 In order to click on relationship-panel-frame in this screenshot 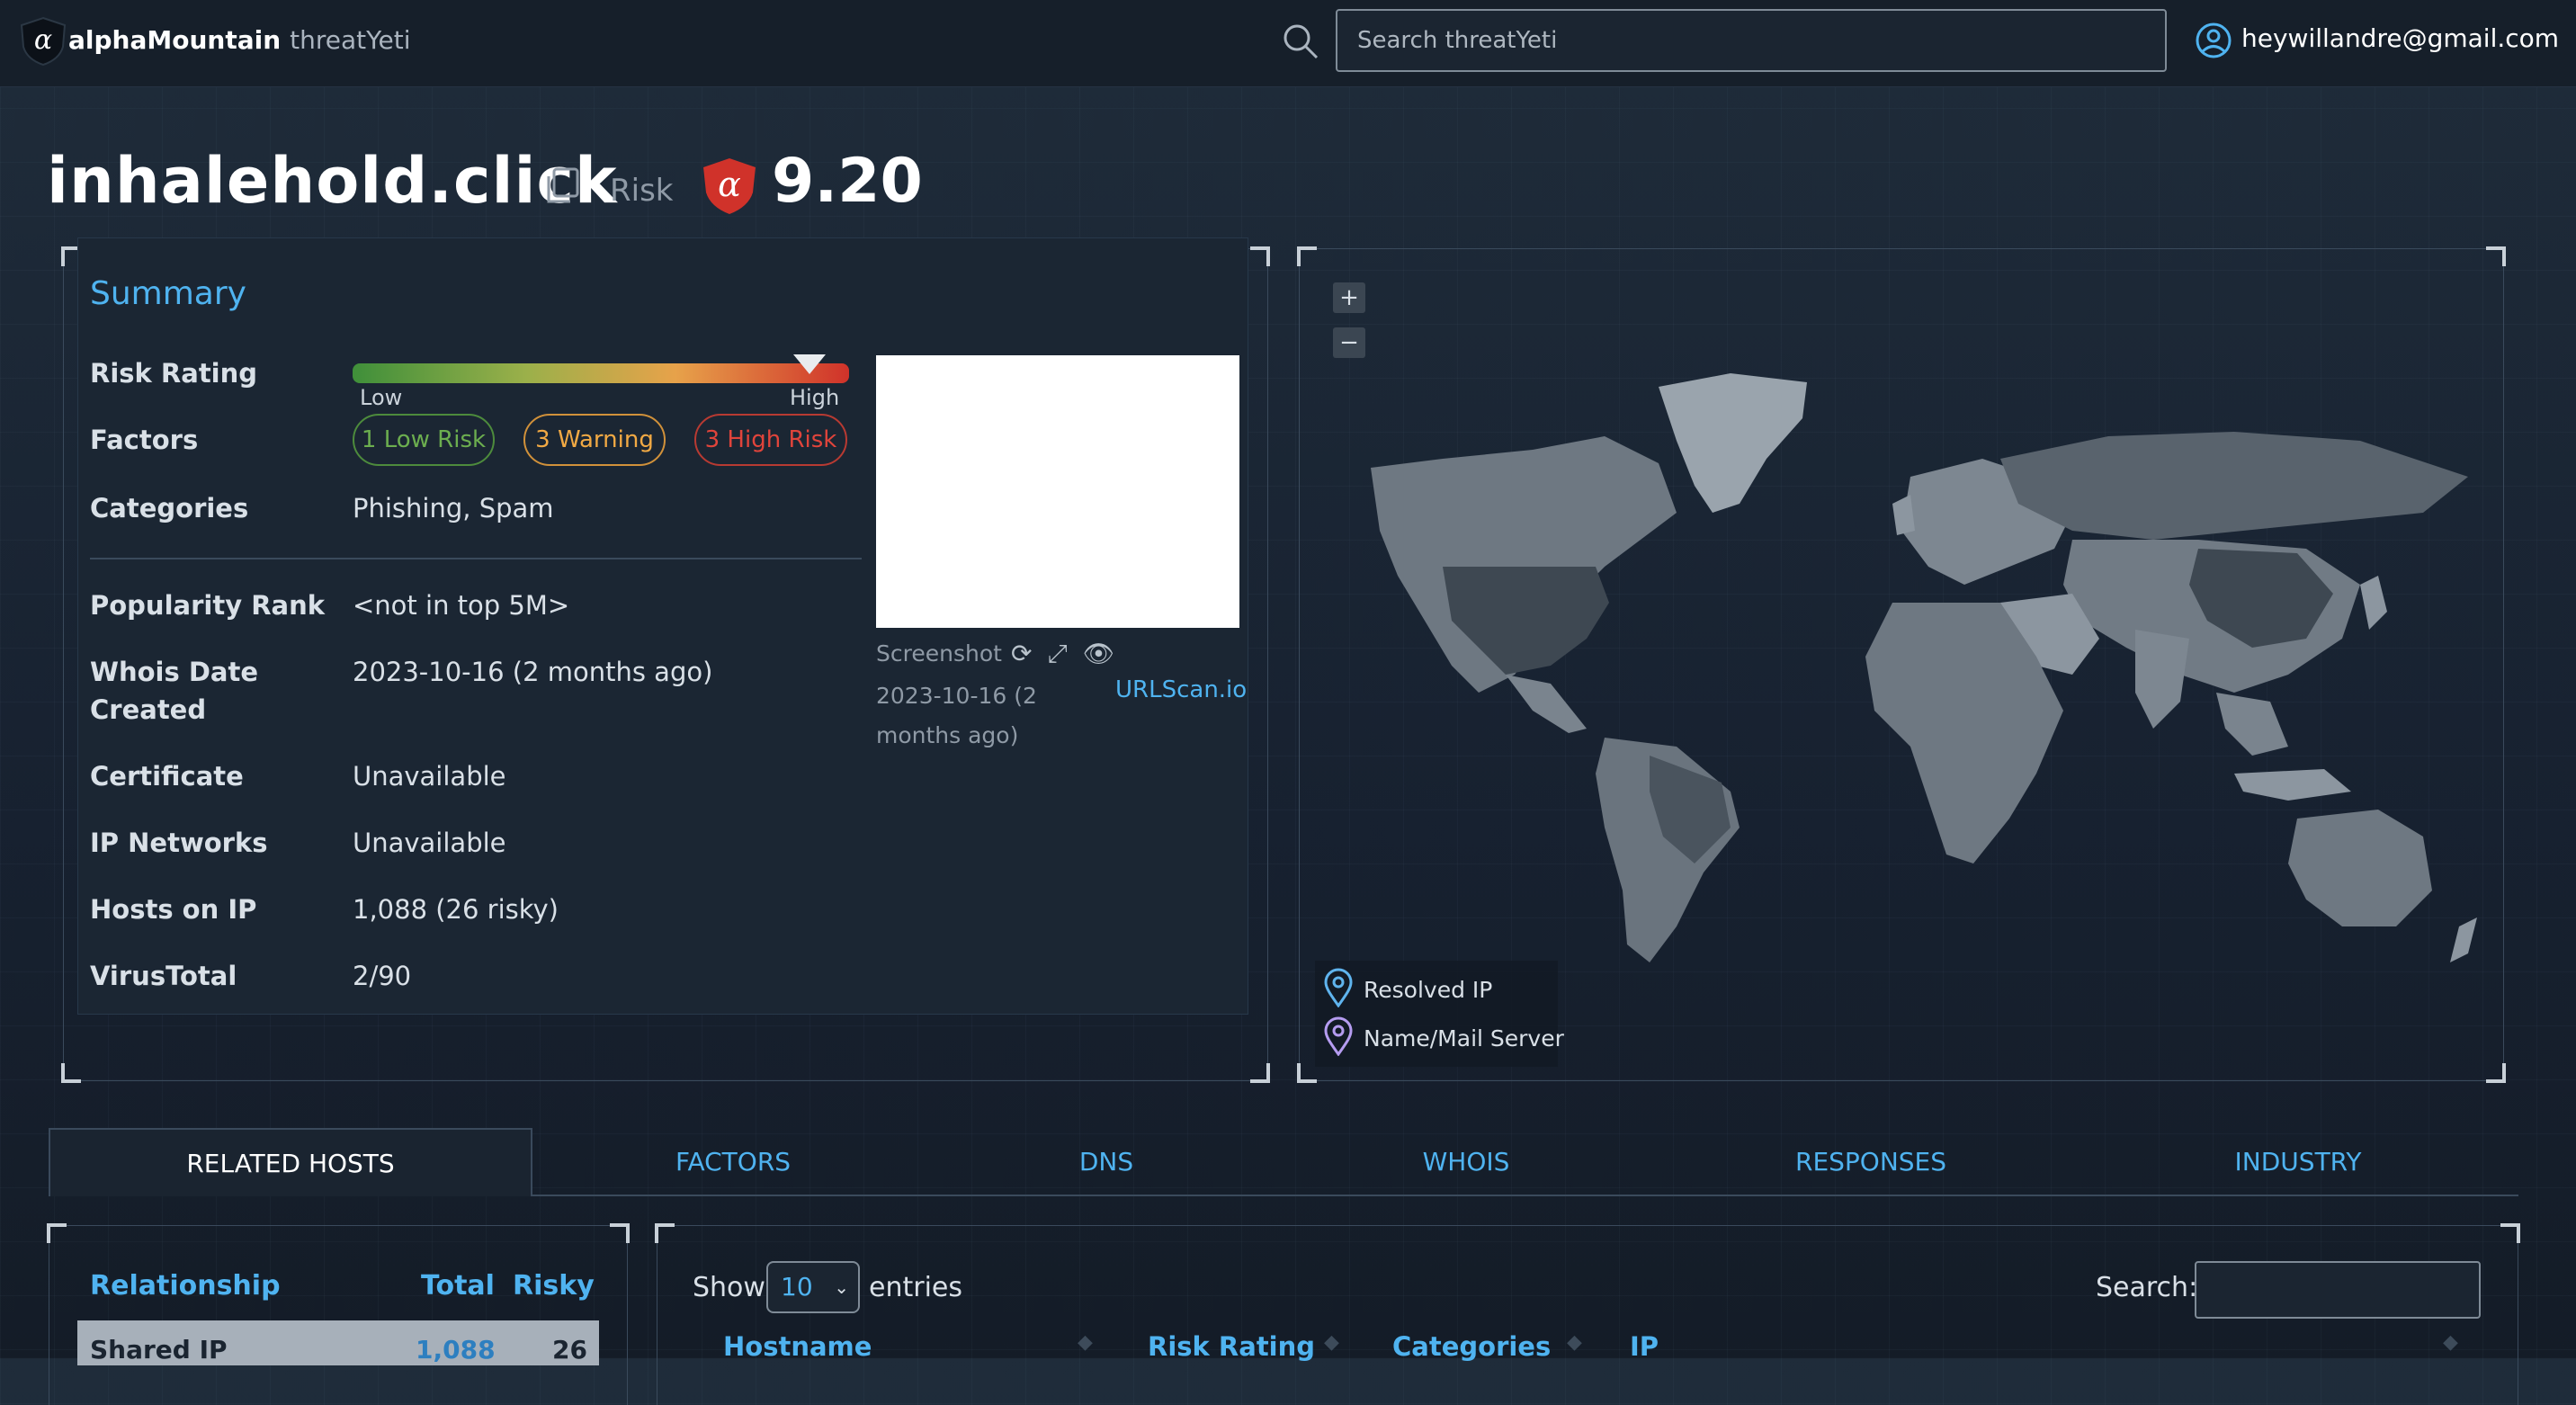, I will do `click(338, 1314)`.